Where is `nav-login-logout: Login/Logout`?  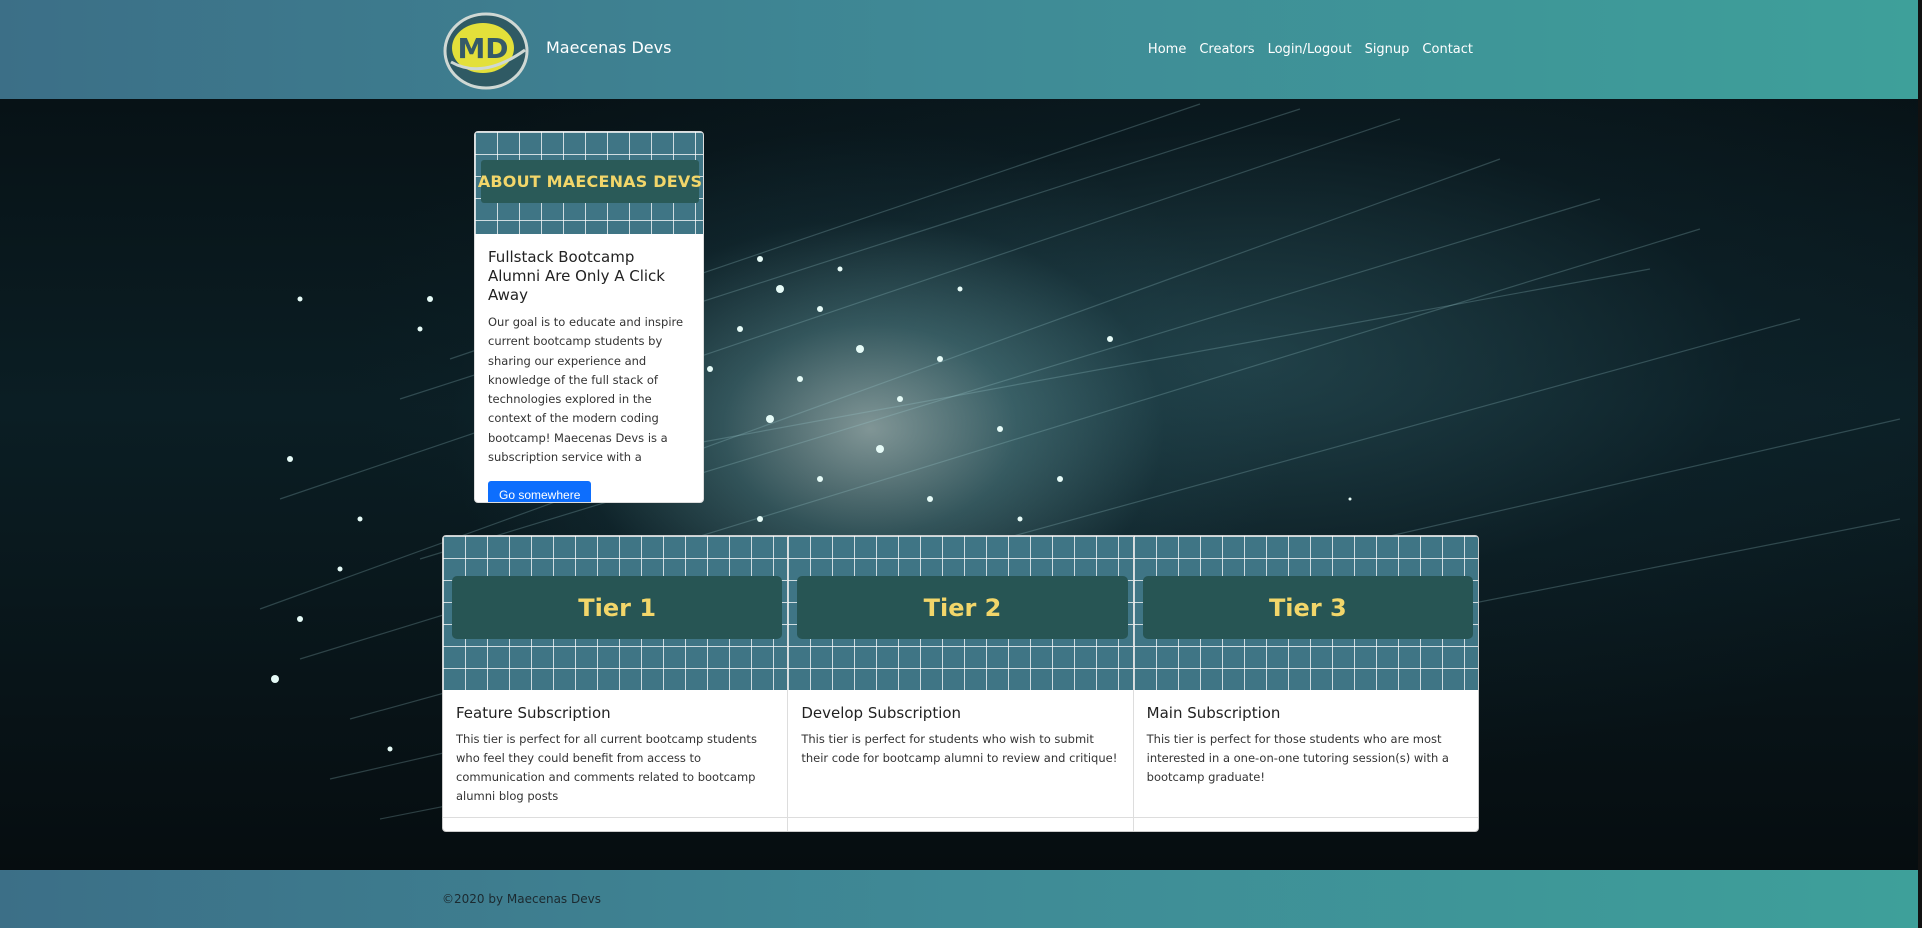
nav-login-logout: Login/Logout is located at coordinates (1310, 49).